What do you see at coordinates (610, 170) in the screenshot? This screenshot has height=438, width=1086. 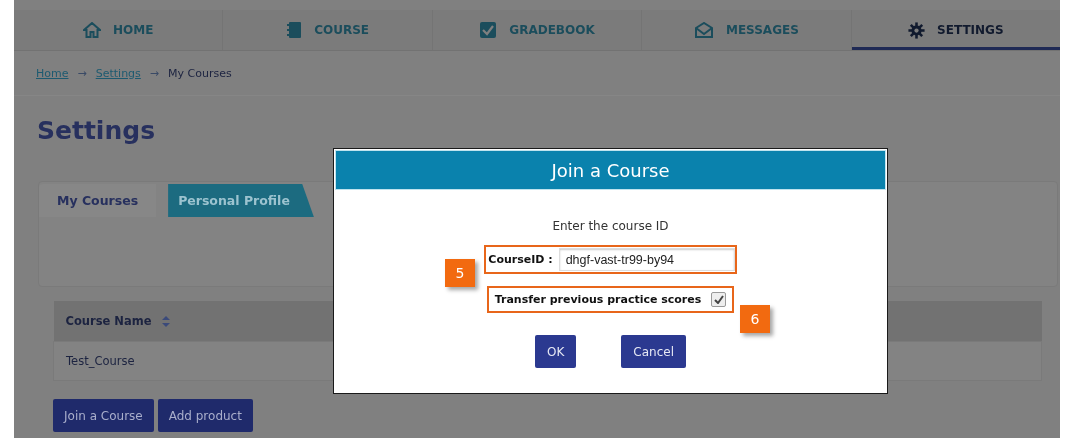 I see `dialog-title: Join a Course` at bounding box center [610, 170].